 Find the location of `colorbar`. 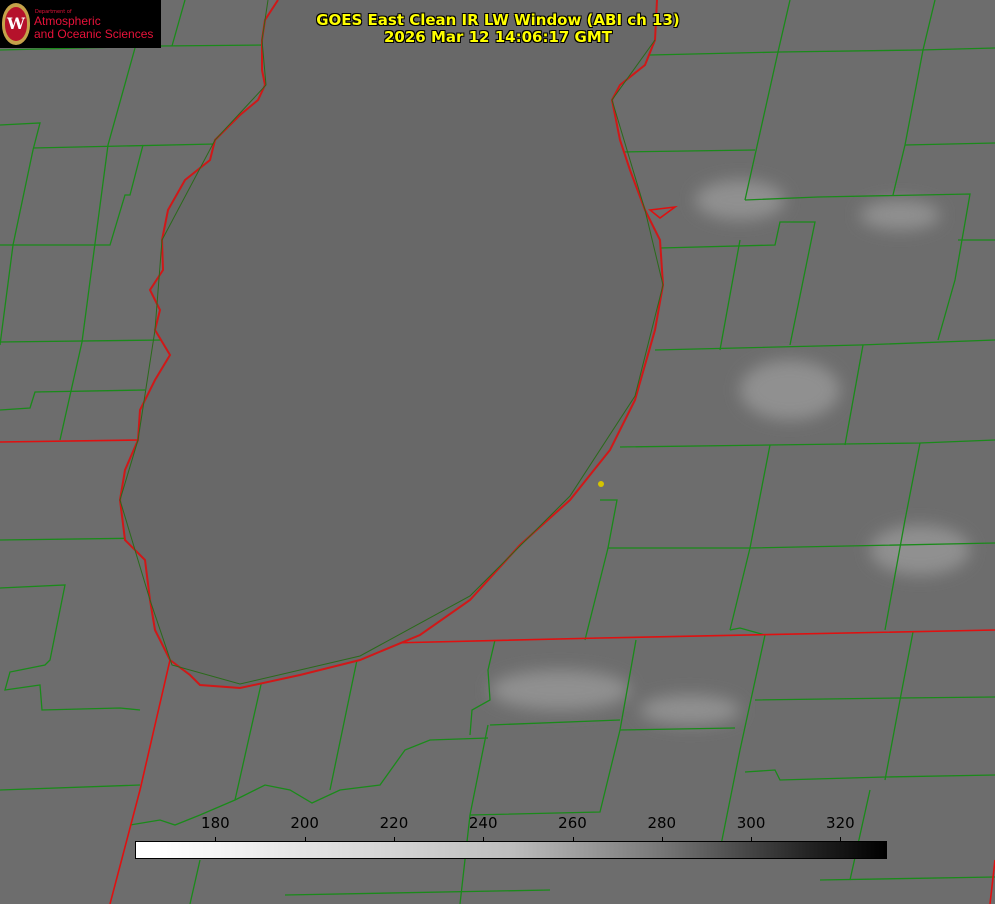

colorbar is located at coordinates (511, 850).